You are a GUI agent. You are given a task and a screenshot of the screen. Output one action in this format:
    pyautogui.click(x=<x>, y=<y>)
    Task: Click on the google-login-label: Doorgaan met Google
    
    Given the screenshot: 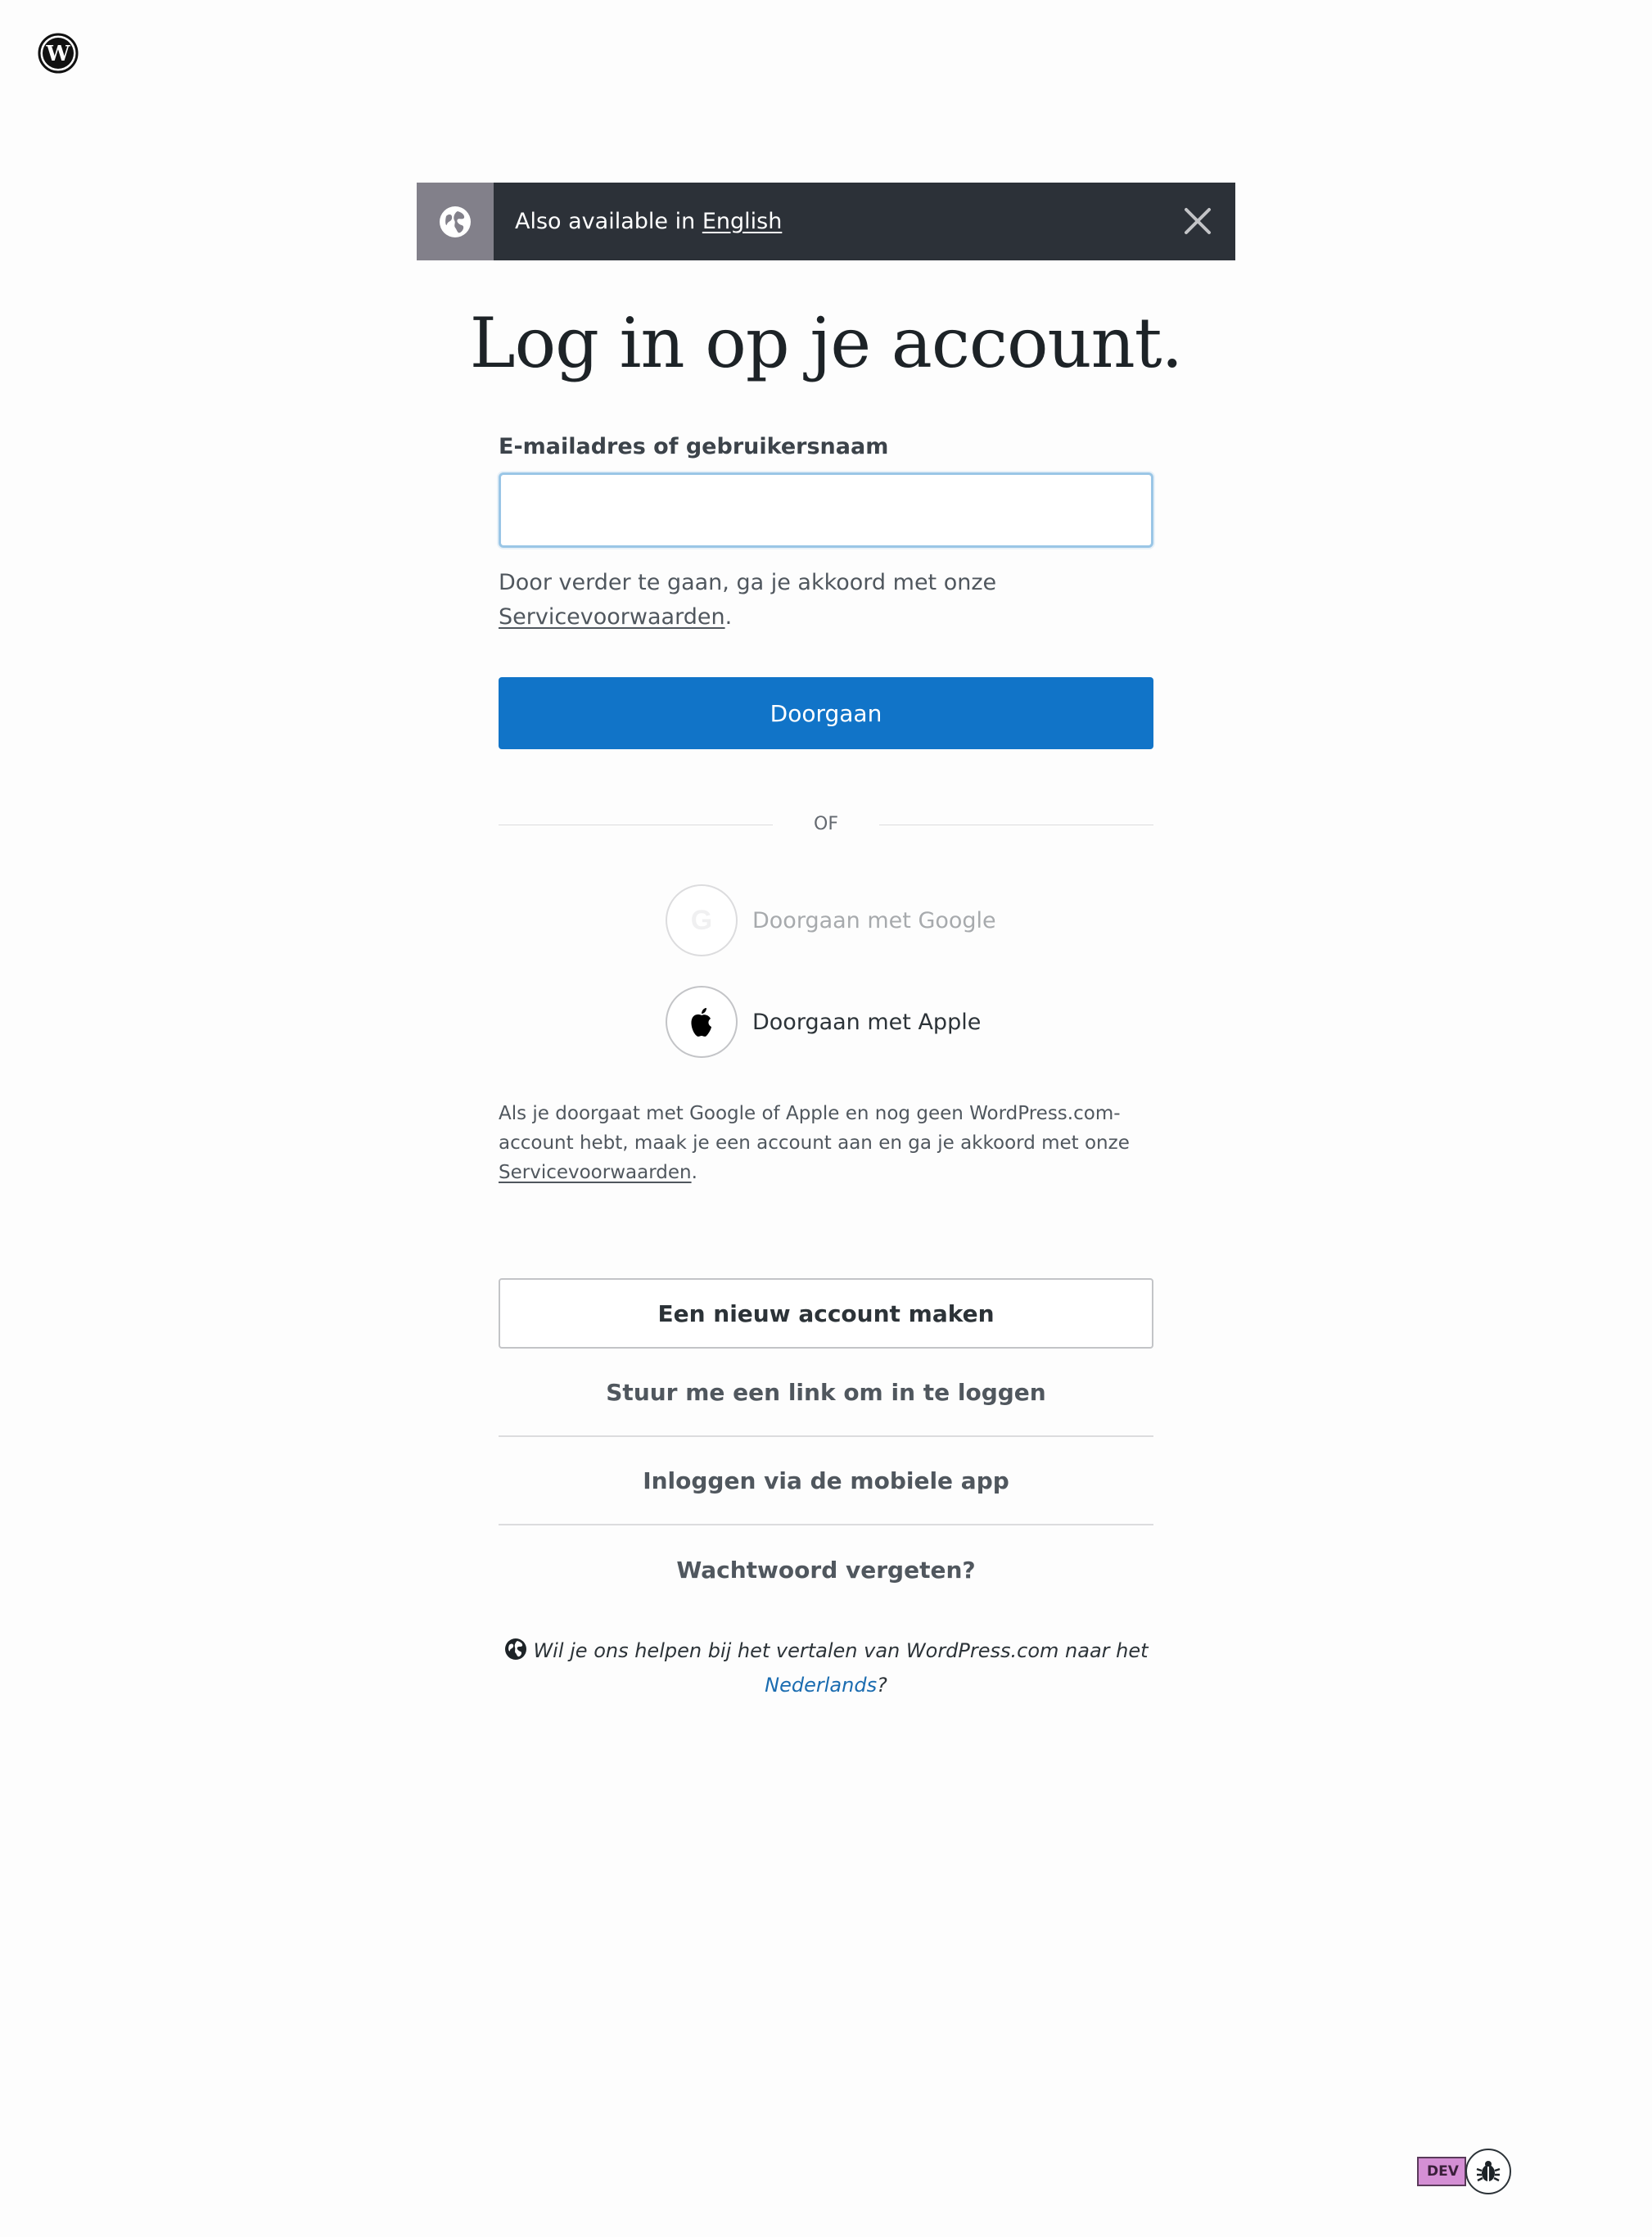 What is the action you would take?
    pyautogui.click(x=874, y=920)
    